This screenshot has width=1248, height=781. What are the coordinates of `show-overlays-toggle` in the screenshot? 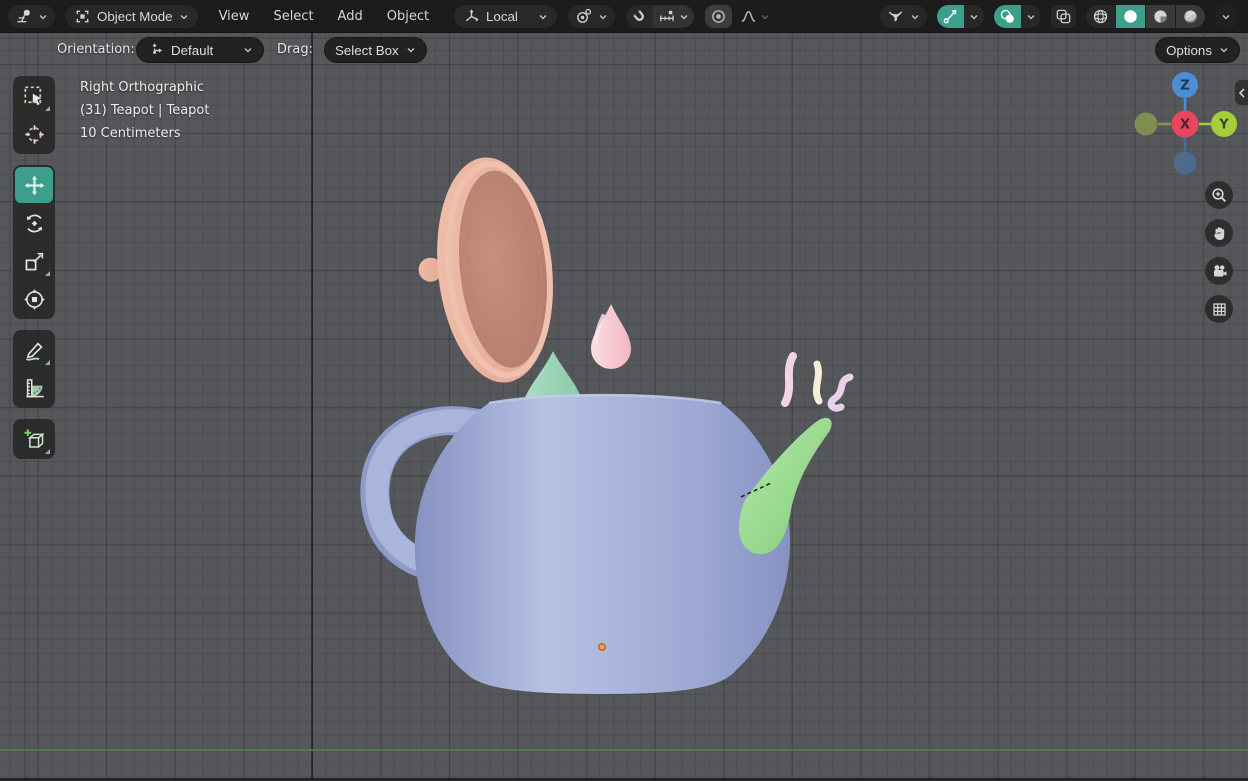 It's located at (1007, 16).